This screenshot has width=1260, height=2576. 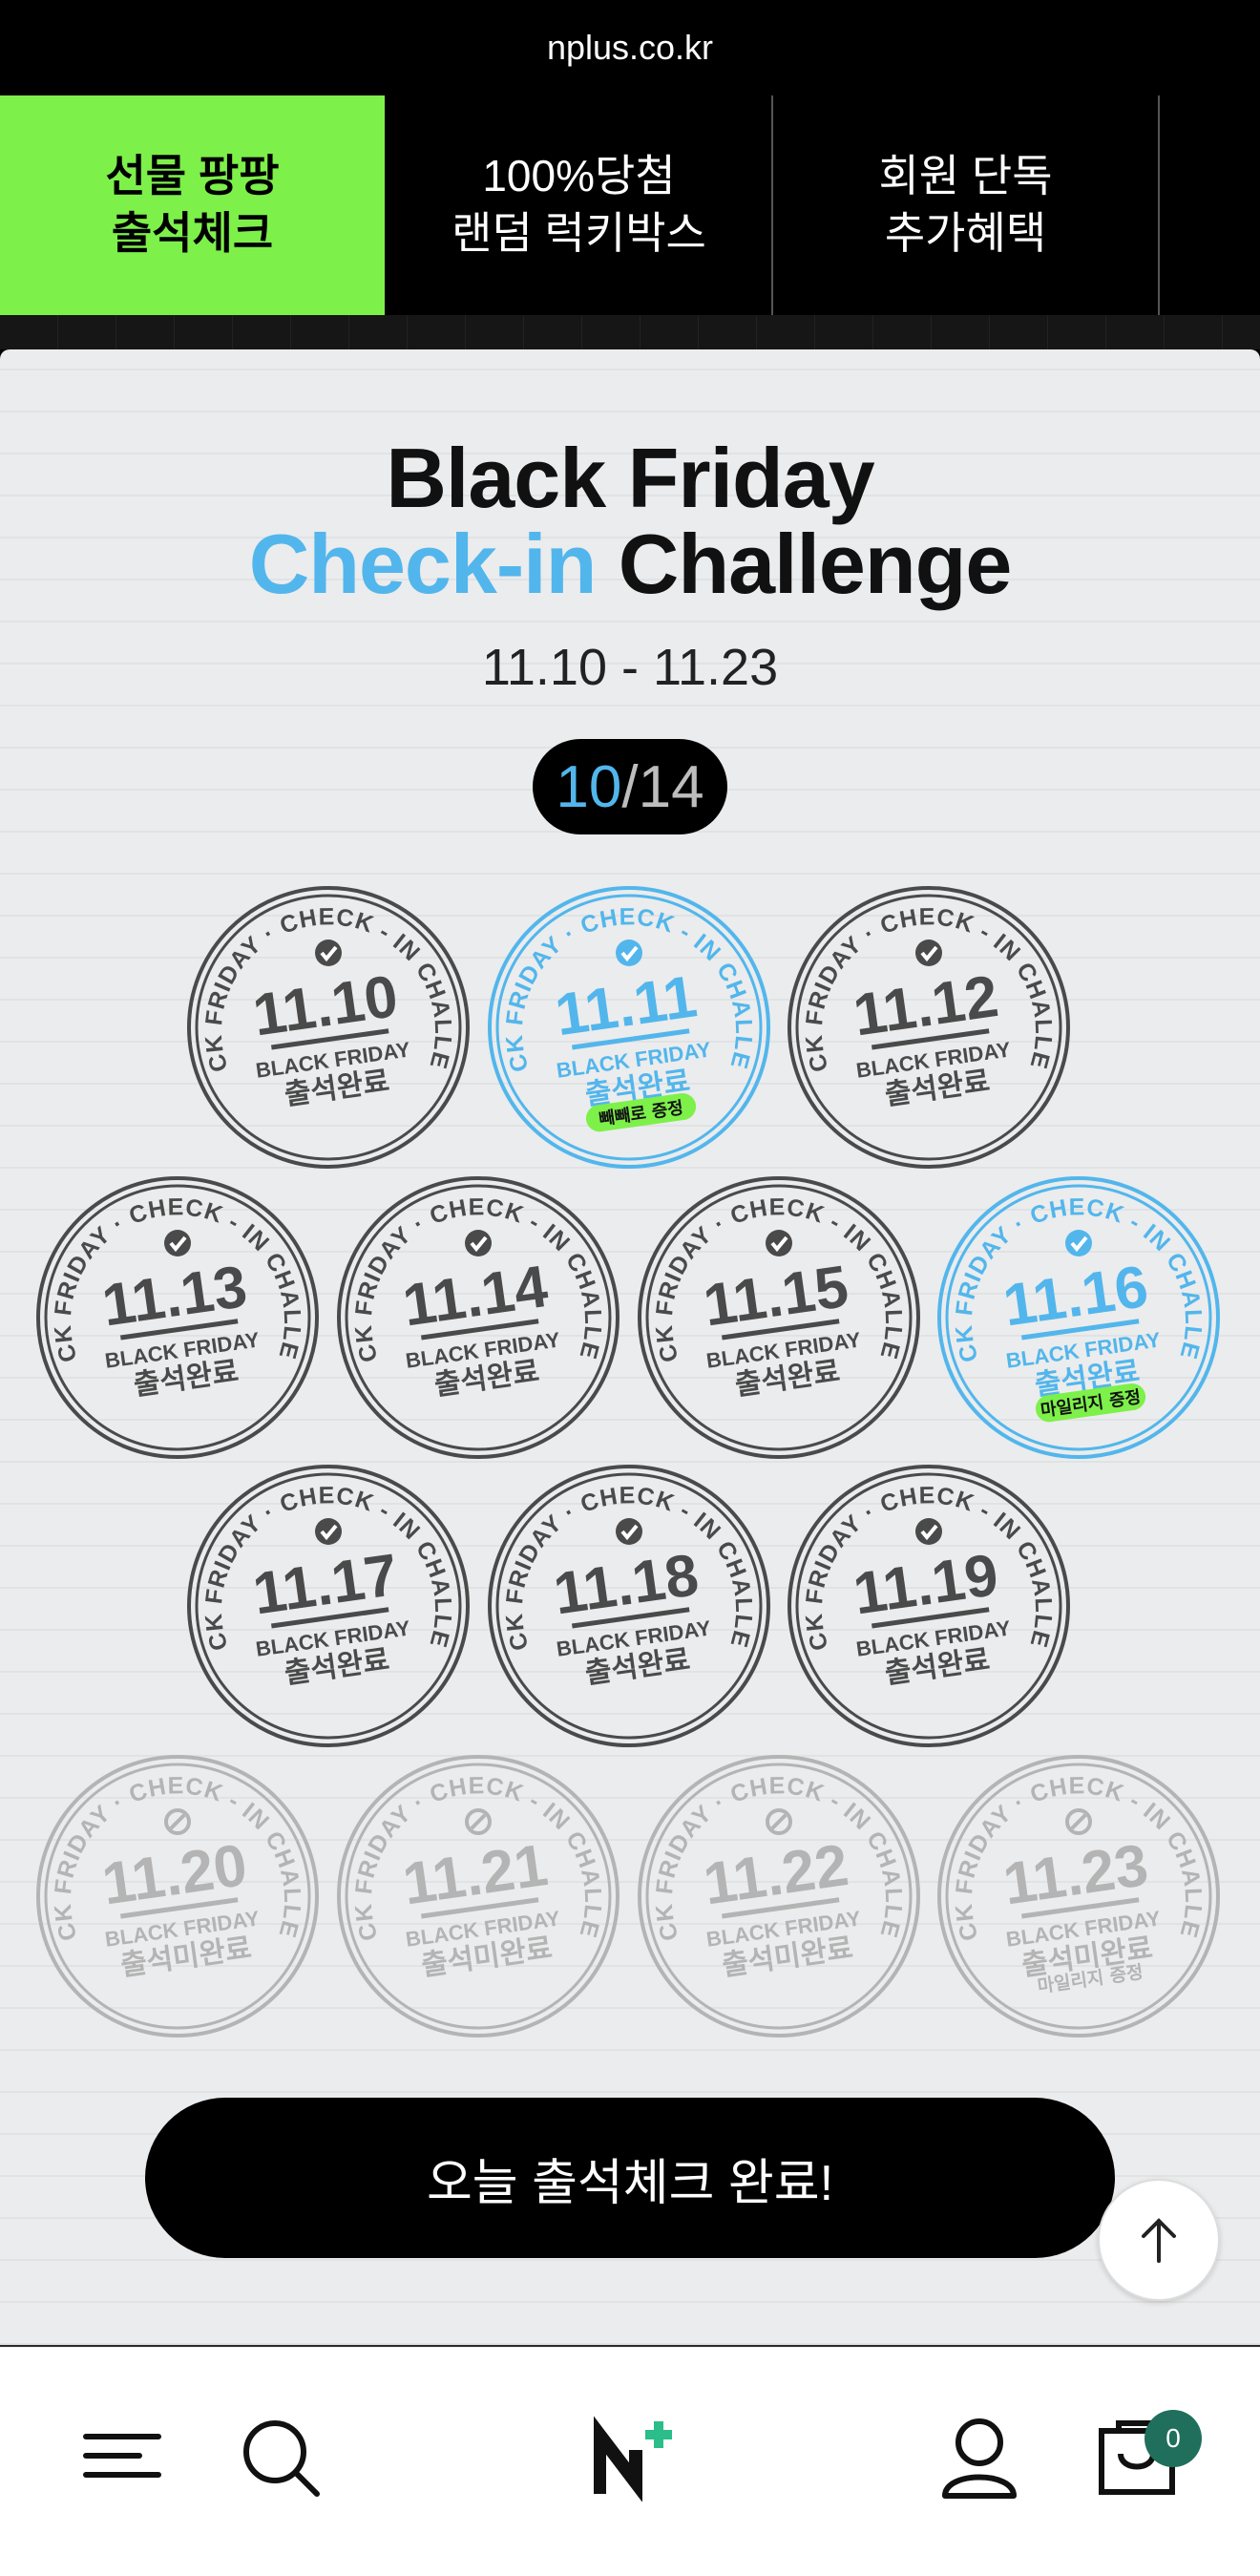 I want to click on arrow-up-icon, so click(x=1159, y=2240).